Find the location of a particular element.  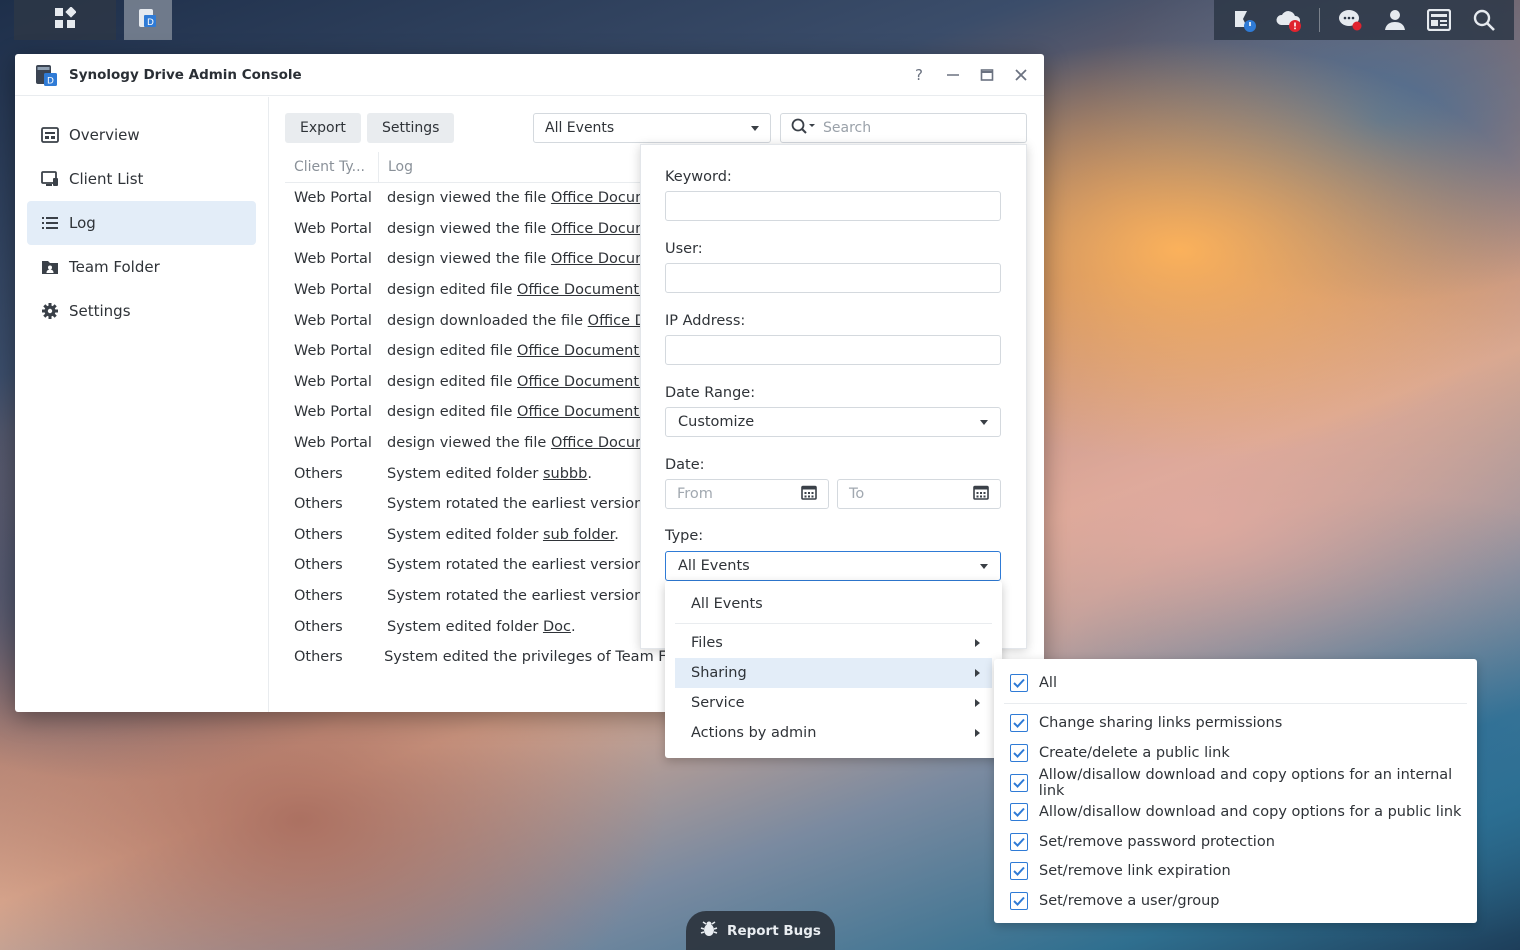

export-button: Export is located at coordinates (323, 128).